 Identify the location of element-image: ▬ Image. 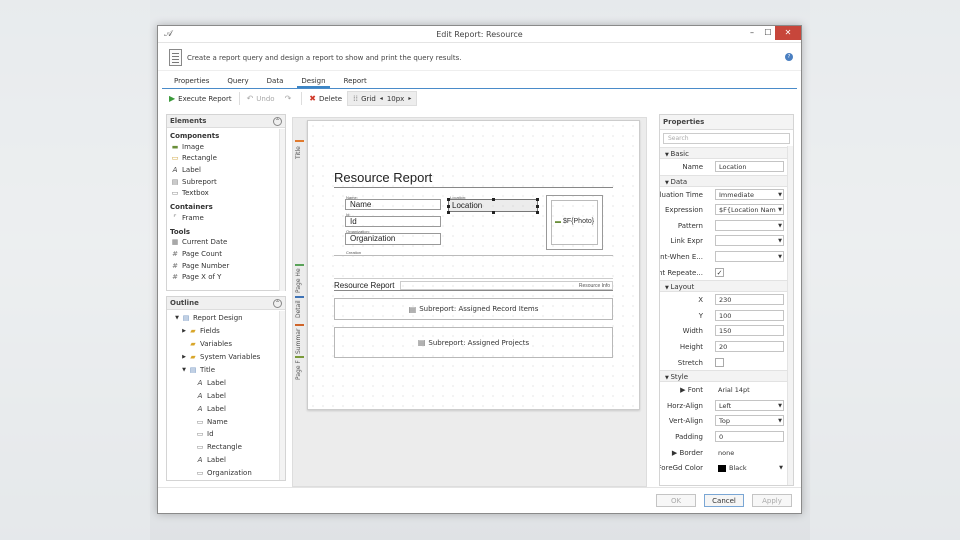
(226, 147).